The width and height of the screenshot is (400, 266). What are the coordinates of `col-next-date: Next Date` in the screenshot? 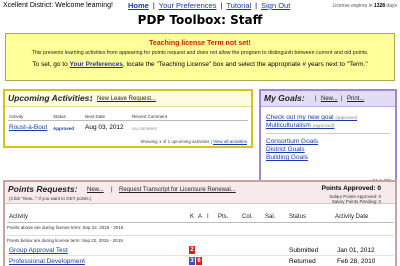 It's located at (95, 116).